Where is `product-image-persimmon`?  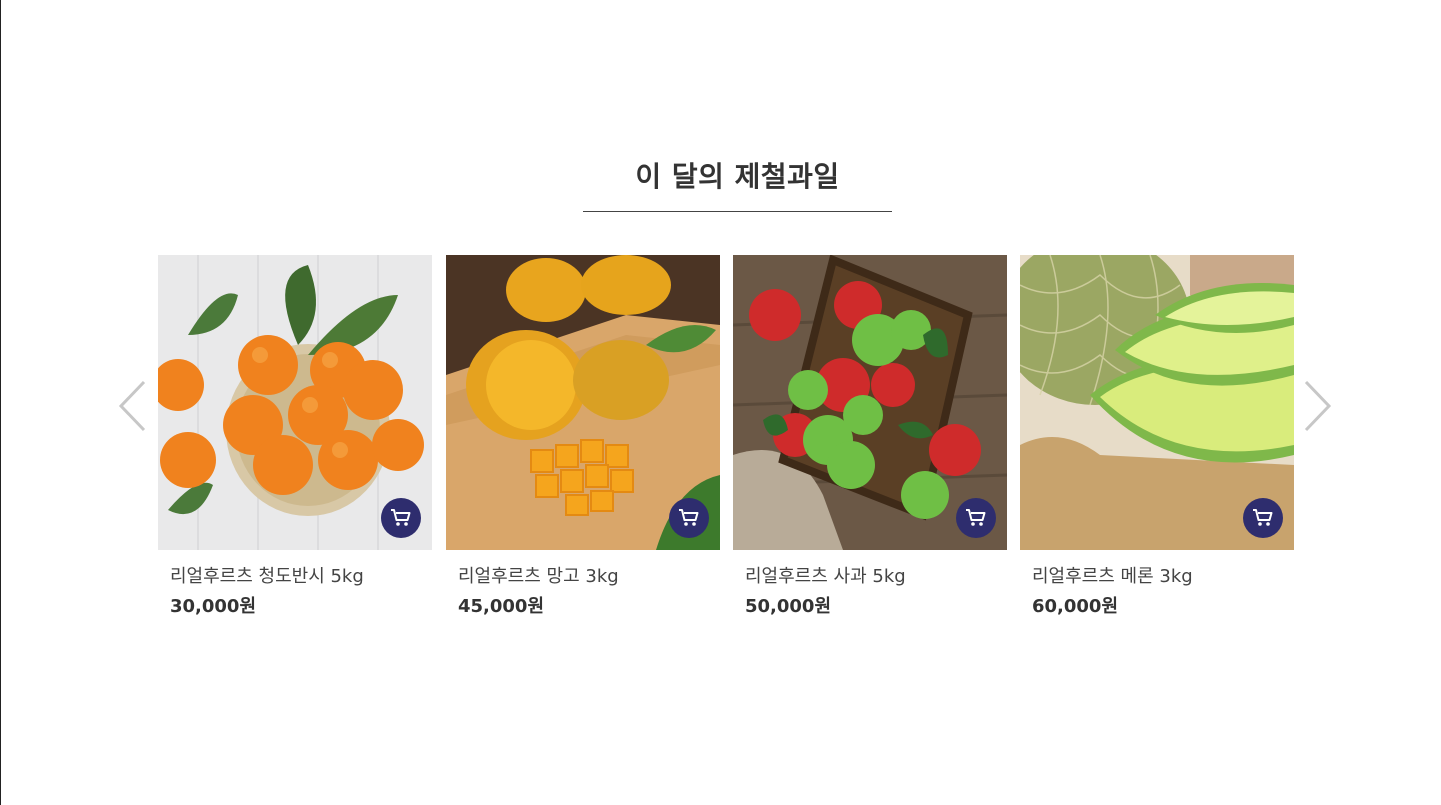 product-image-persimmon is located at coordinates (295, 402).